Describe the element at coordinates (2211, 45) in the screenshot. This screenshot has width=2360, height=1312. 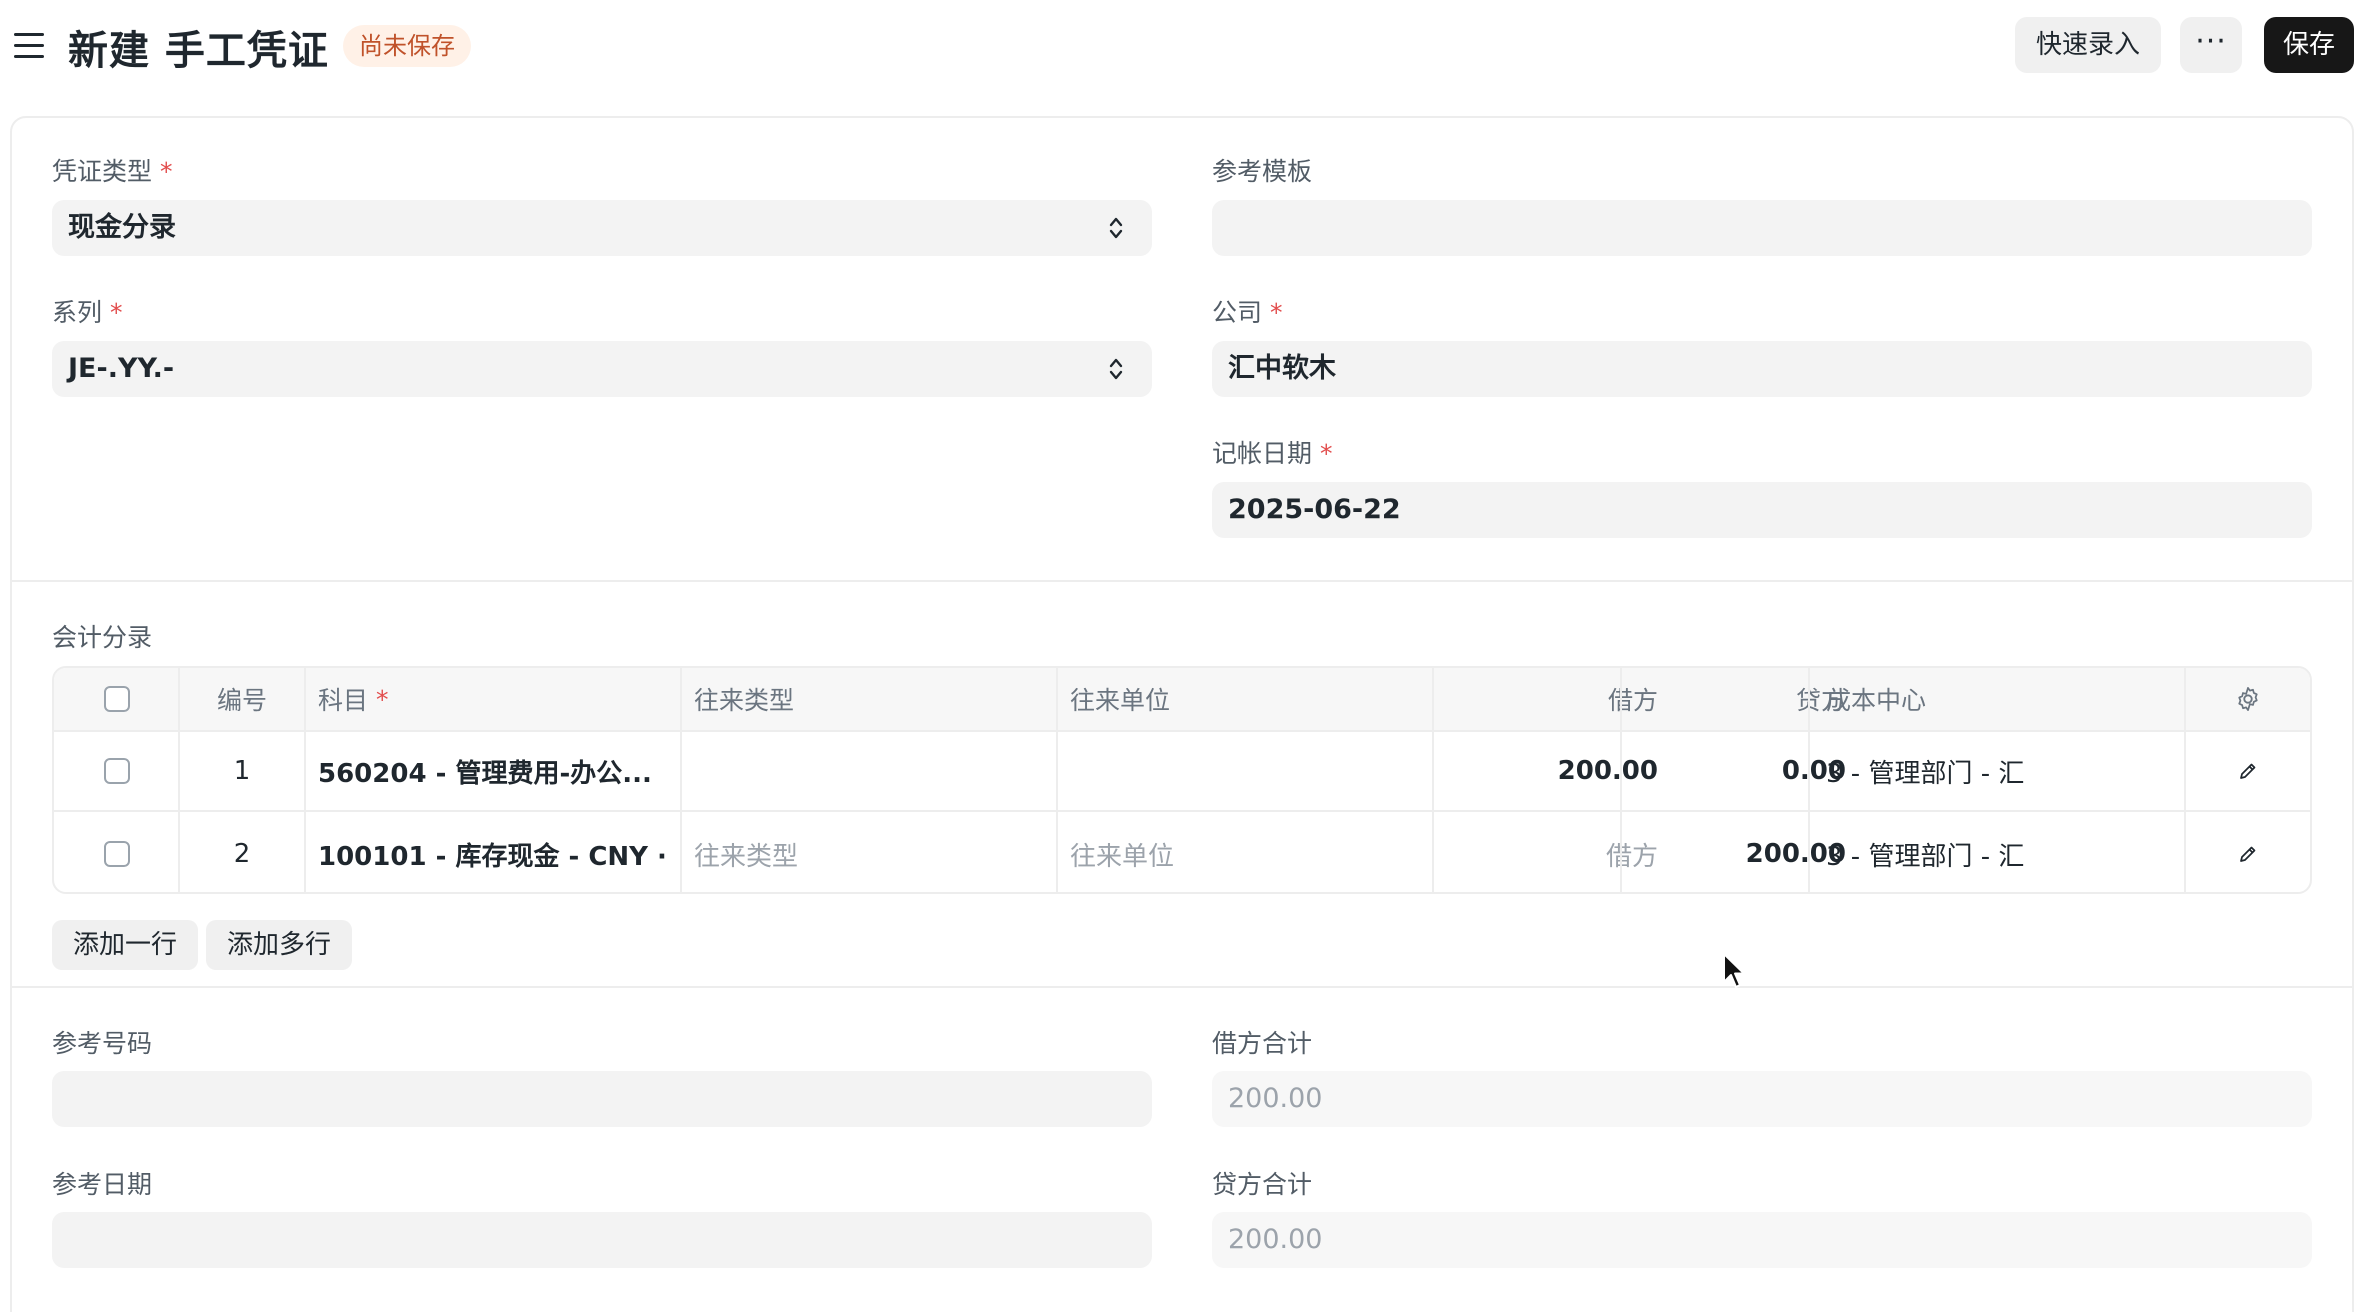
I see `more-actions-button: ···` at that location.